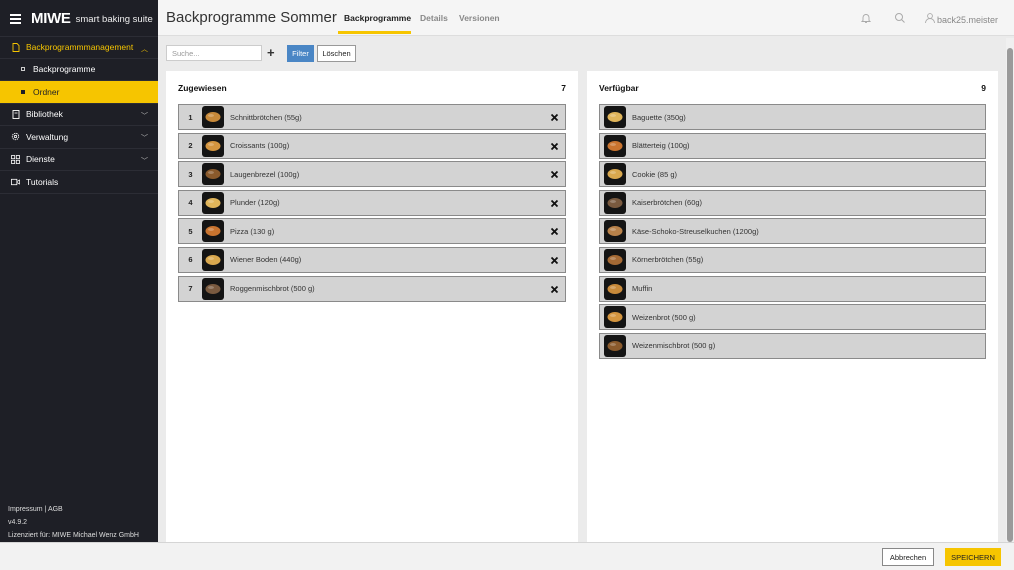 Image resolution: width=1014 pixels, height=570 pixels. What do you see at coordinates (695, 231) in the screenshot?
I see `item-name: Käse-Schoko-Streuselkuchen (1200g)` at bounding box center [695, 231].